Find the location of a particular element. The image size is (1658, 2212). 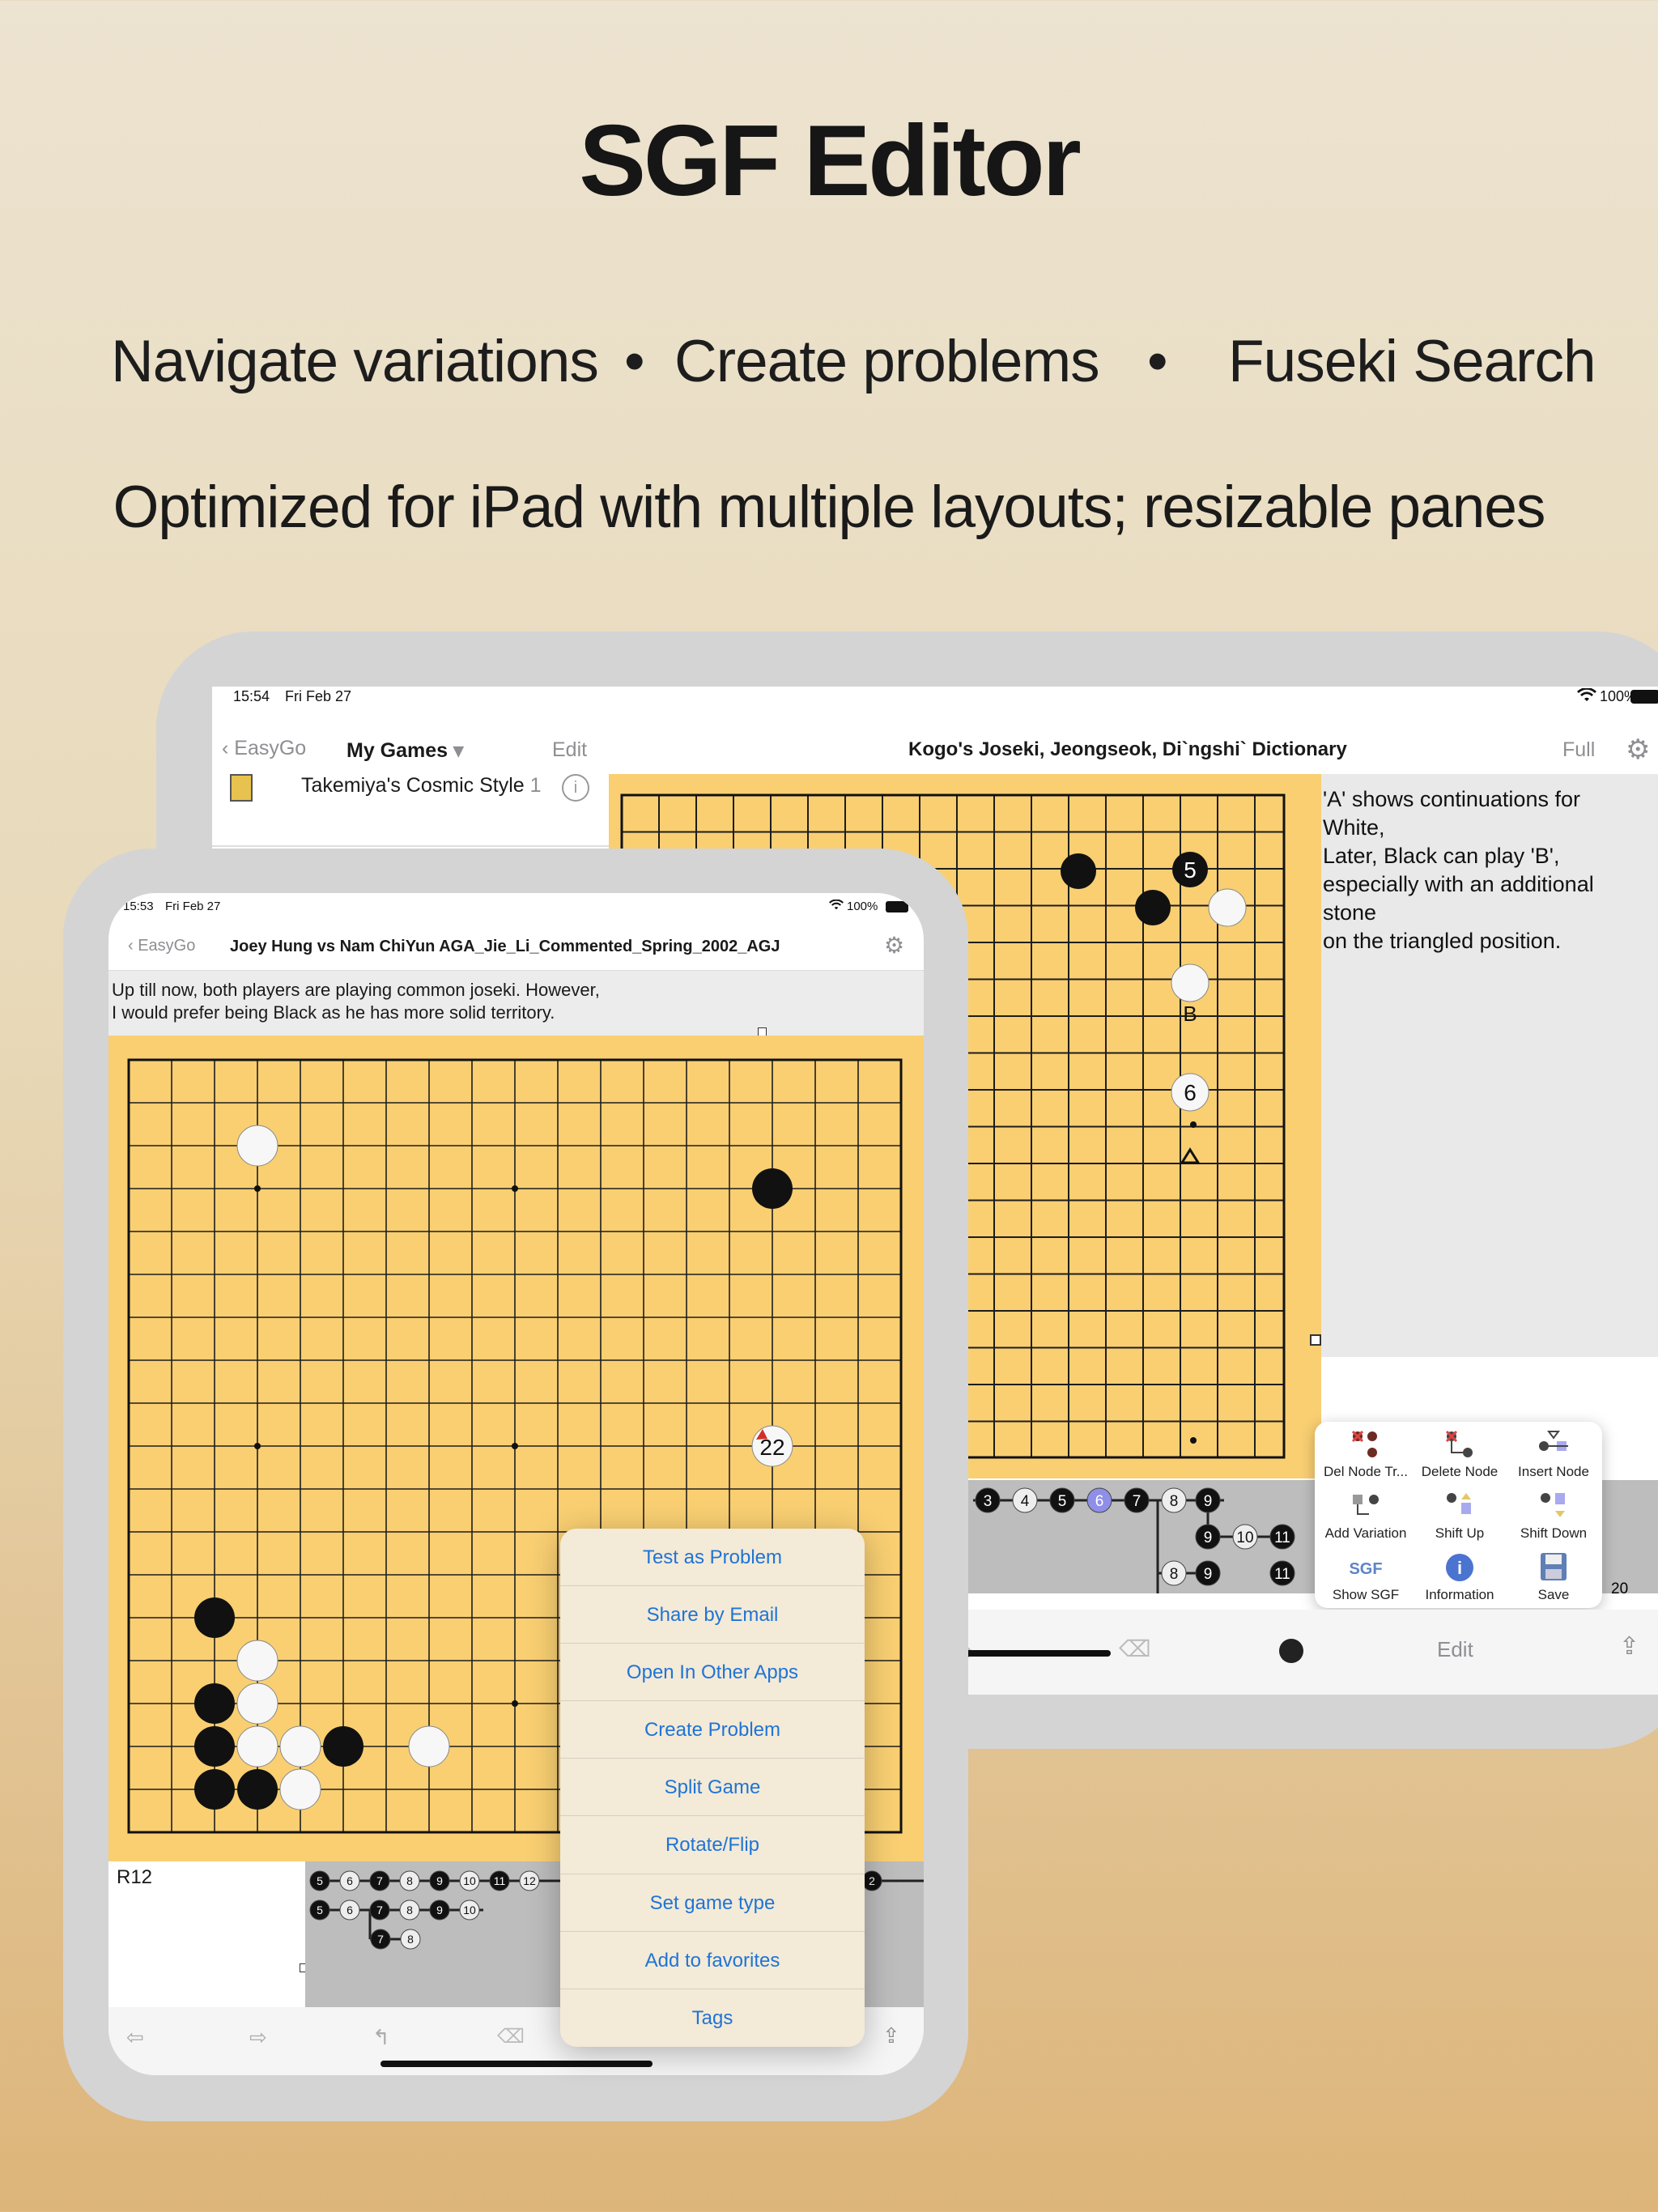

tree-node-label: 12 is located at coordinates (529, 1880).